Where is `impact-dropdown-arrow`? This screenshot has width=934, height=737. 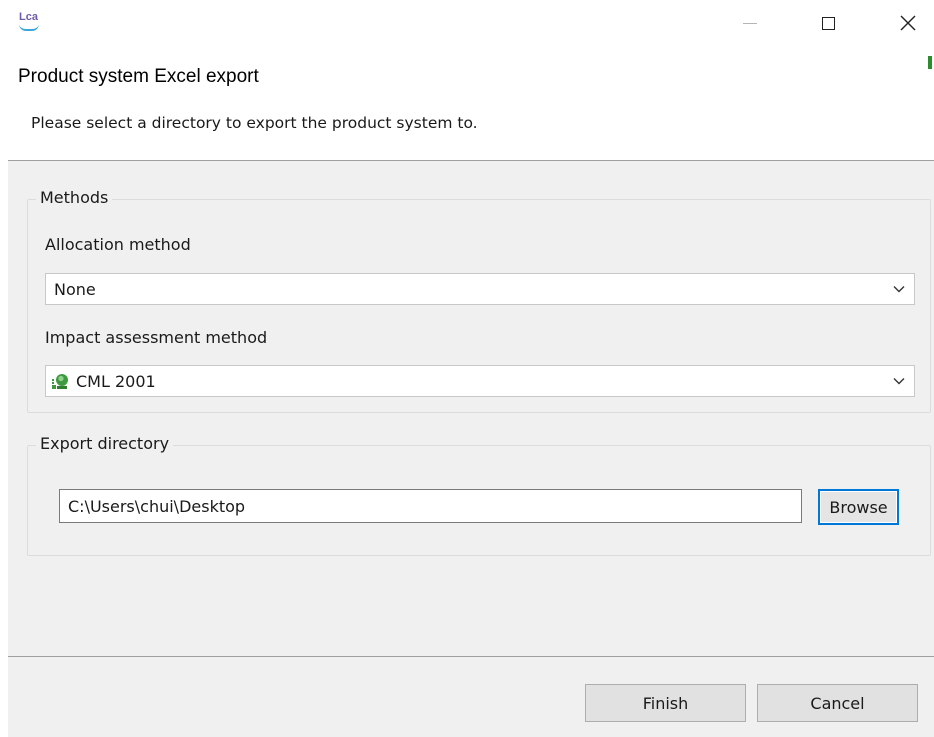
impact-dropdown-arrow is located at coordinates (899, 381).